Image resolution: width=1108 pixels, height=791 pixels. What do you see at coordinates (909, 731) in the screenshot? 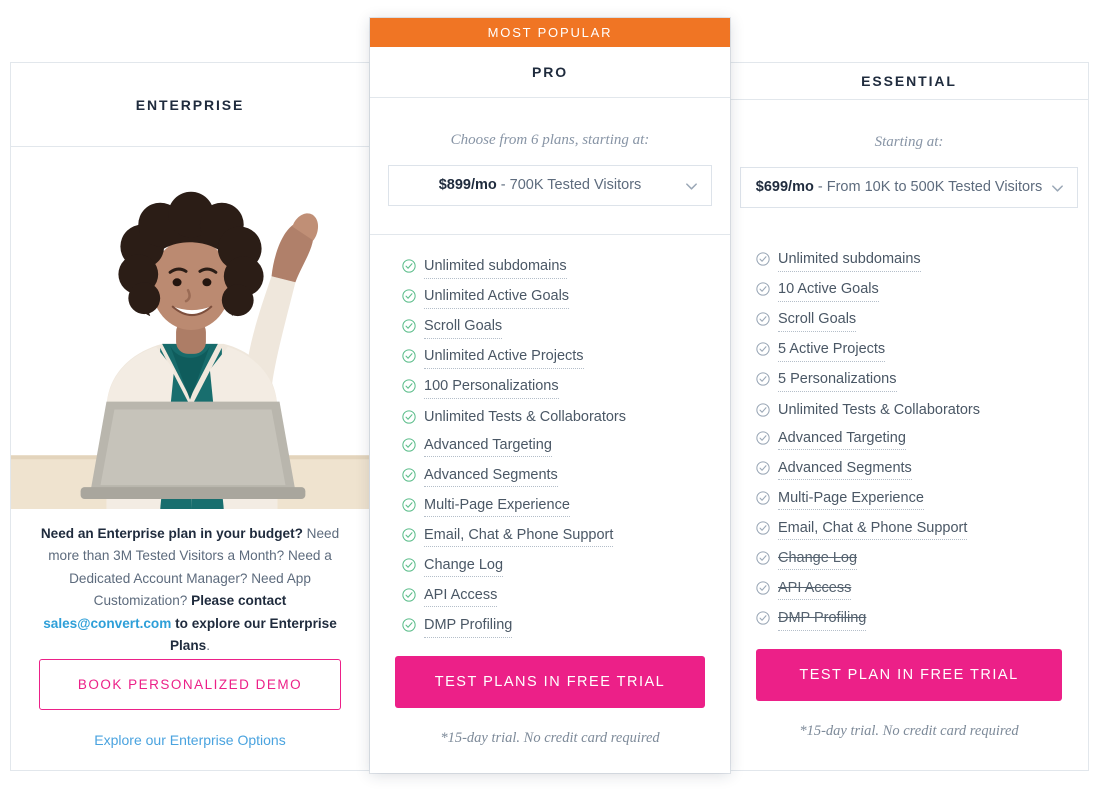
I see `essential-trial-note: *15-day trial. No credit card required` at bounding box center [909, 731].